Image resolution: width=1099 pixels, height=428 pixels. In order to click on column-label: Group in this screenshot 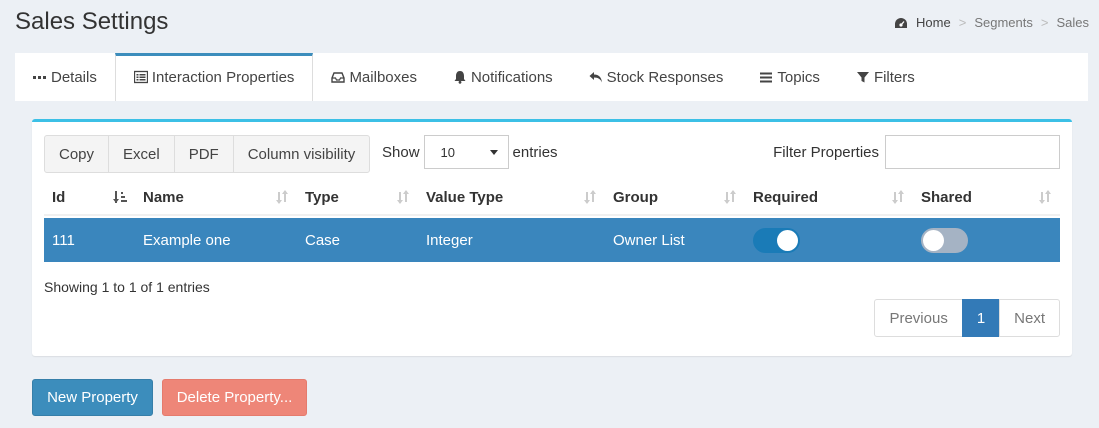, I will do `click(635, 197)`.